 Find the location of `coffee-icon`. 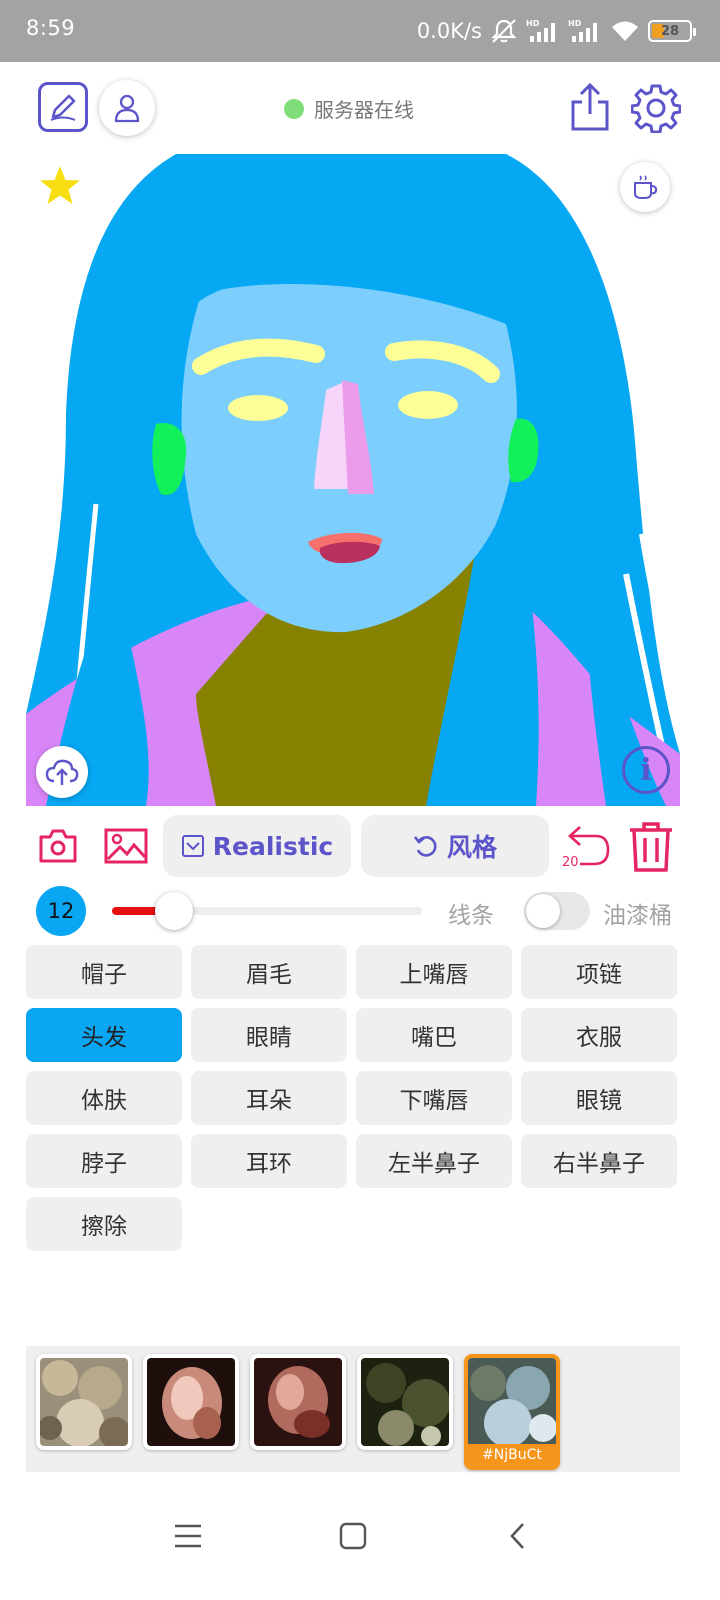

coffee-icon is located at coordinates (646, 187).